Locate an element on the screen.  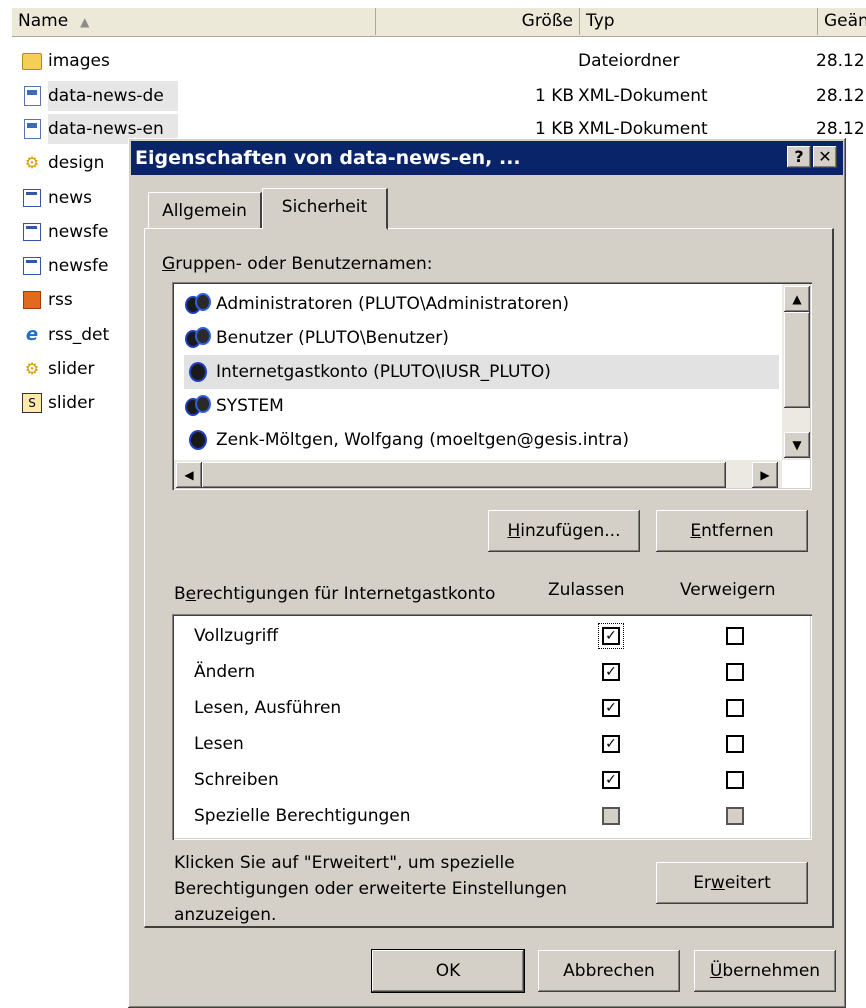
column-header-size: Größe is located at coordinates (478, 21).